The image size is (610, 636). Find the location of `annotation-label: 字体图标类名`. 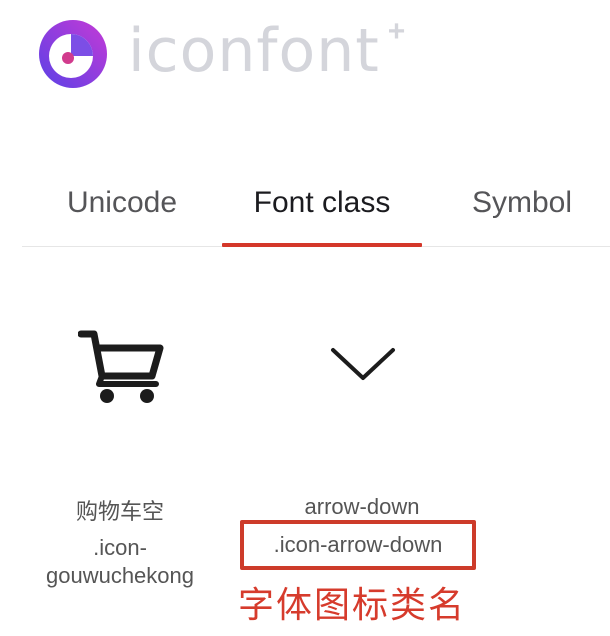

annotation-label: 字体图标类名 is located at coordinates (352, 605).